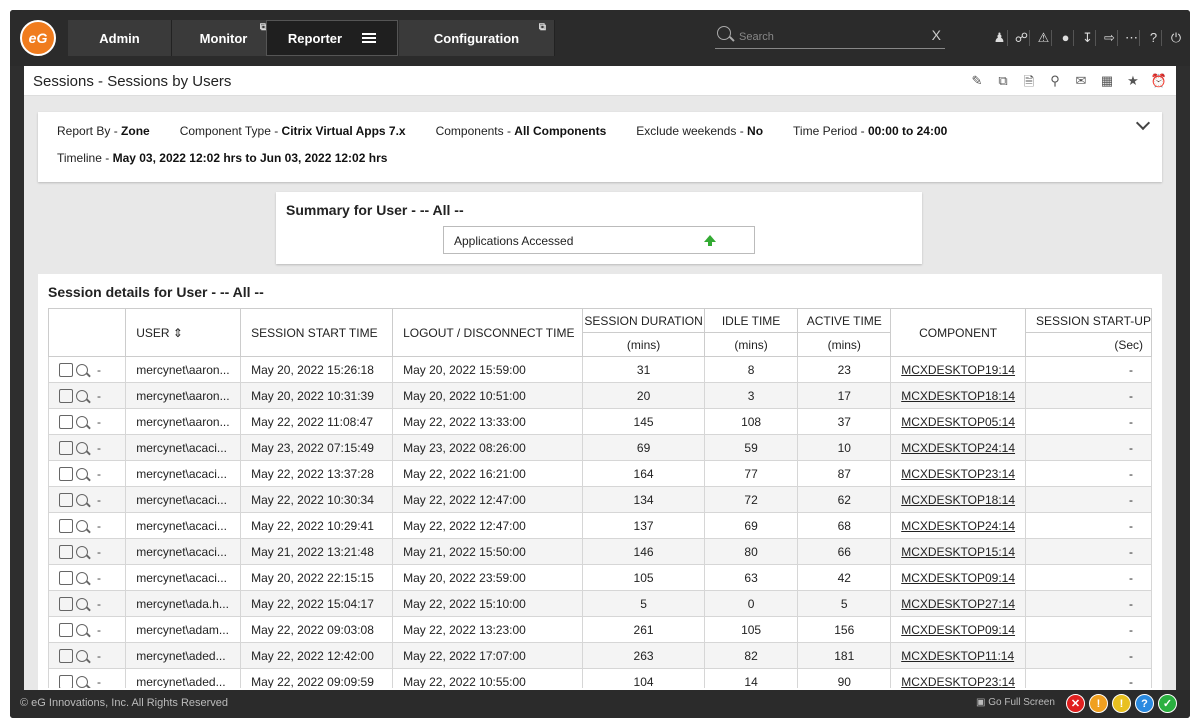 Image resolution: width=1200 pixels, height=728 pixels. I want to click on search-input: Search X, so click(830, 37).